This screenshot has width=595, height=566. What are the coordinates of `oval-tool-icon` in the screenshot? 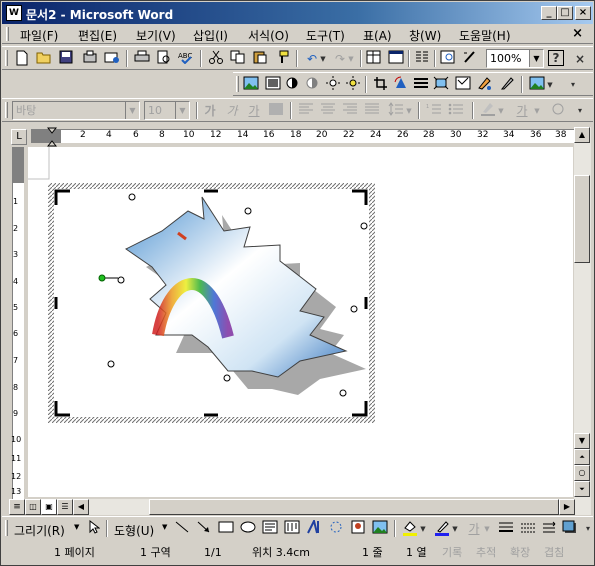 It's located at (248, 529).